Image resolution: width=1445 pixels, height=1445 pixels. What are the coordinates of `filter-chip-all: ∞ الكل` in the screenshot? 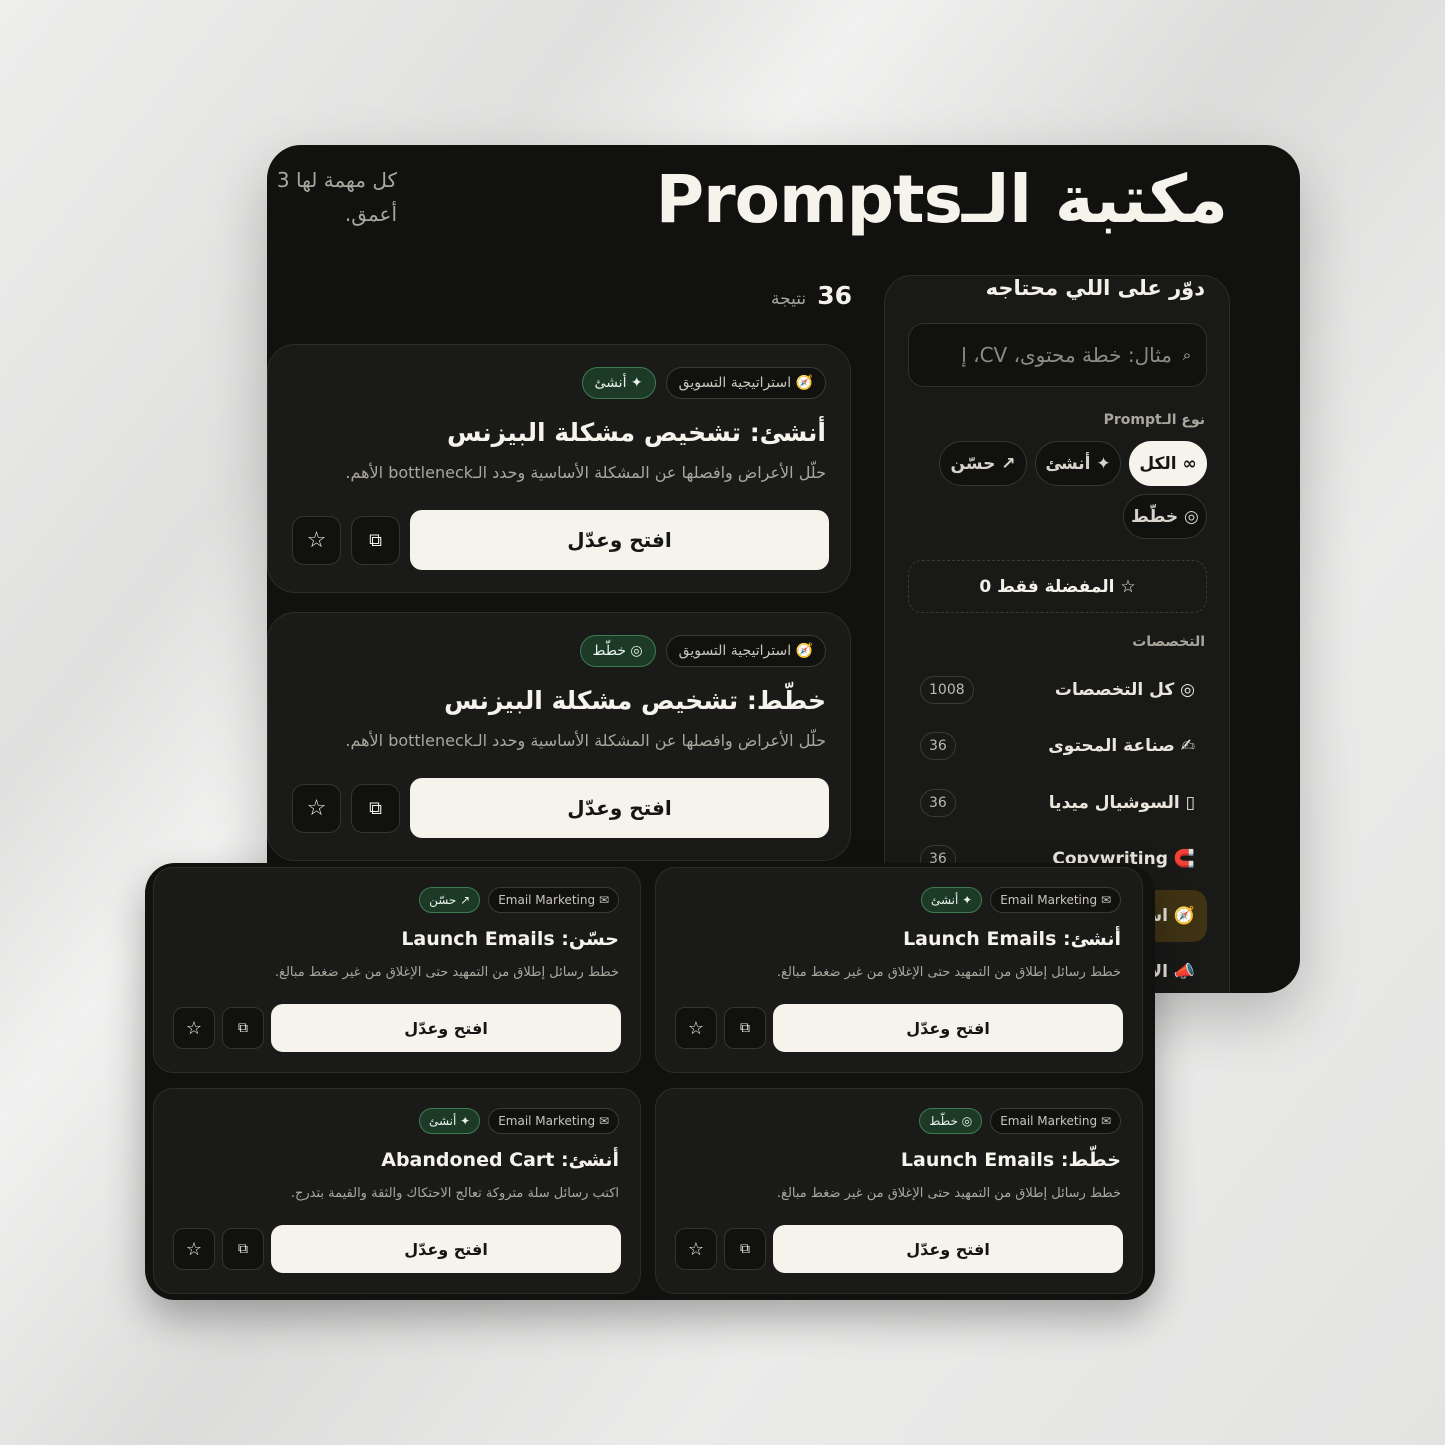 It's located at (1168, 463).